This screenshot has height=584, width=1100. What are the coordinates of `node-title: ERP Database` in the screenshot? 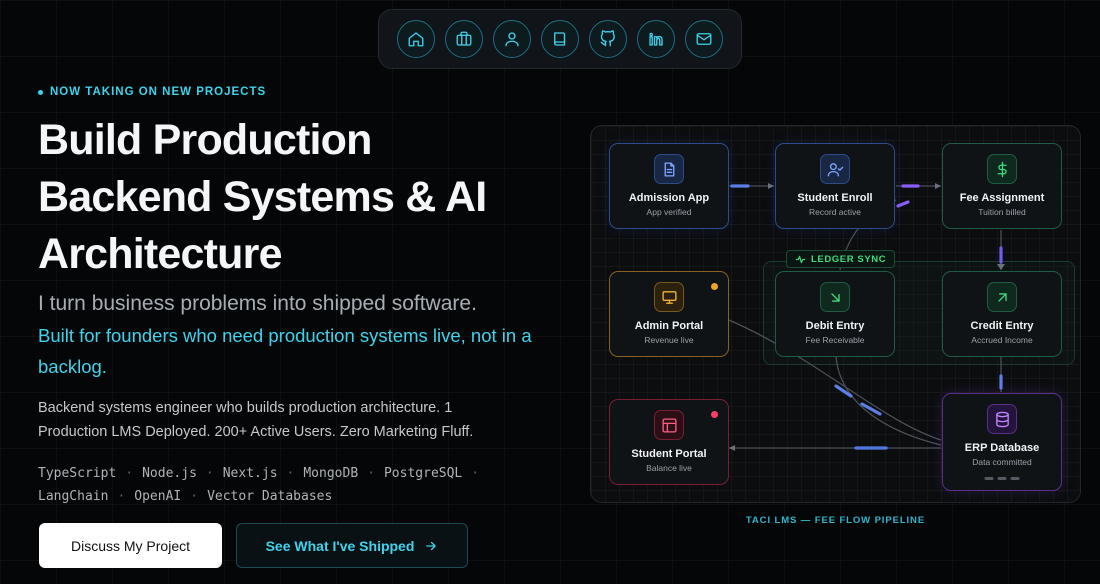 It's located at (1002, 448).